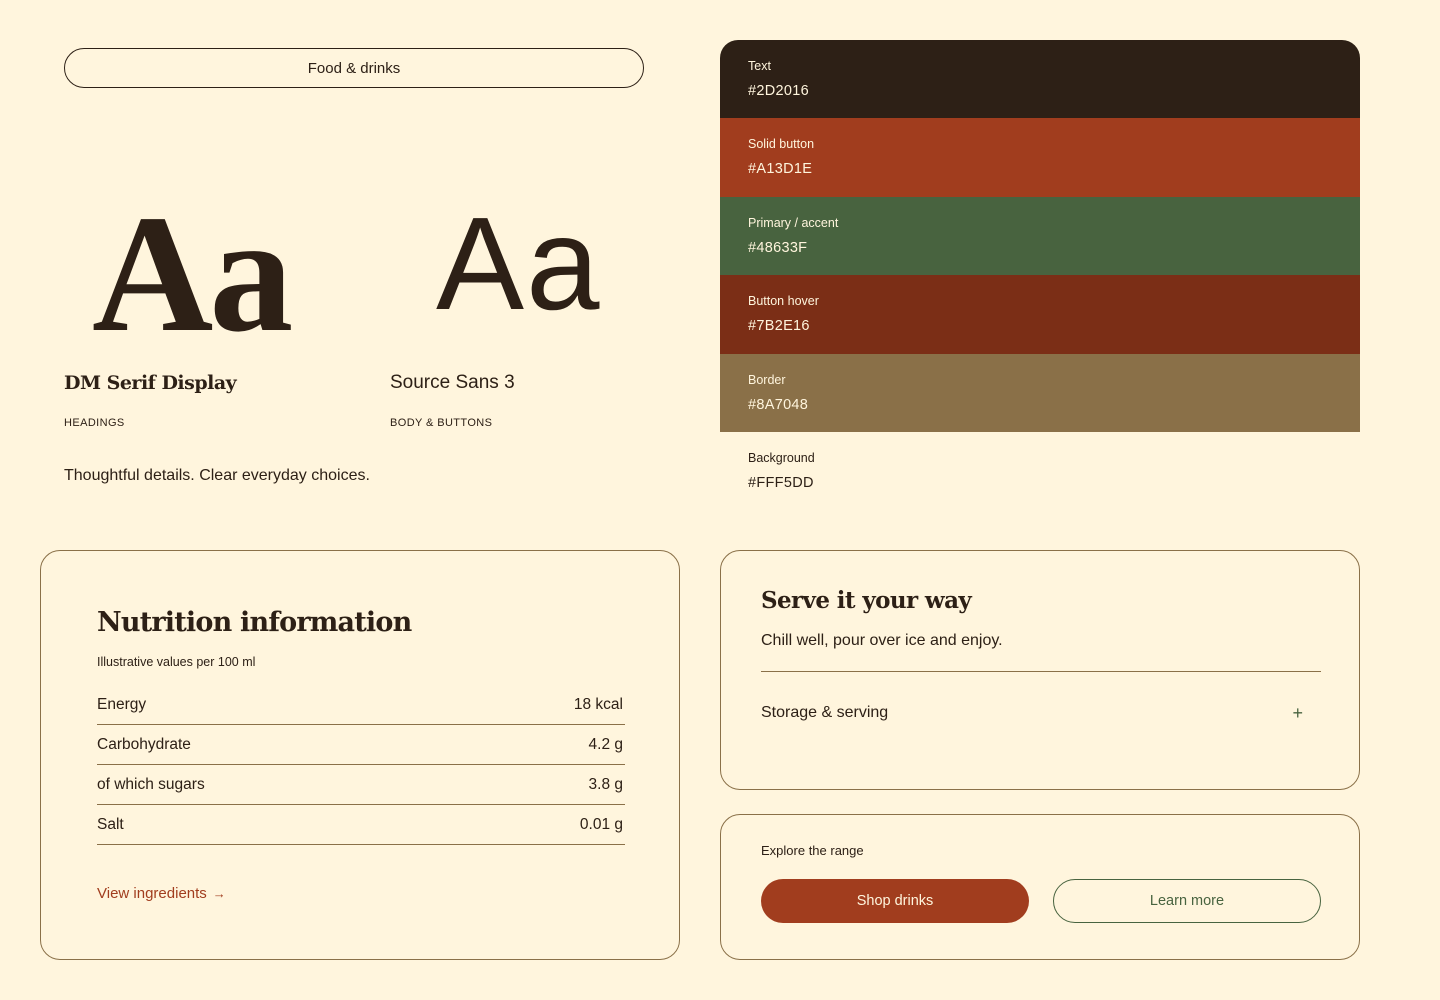 This screenshot has width=1440, height=1000. Describe the element at coordinates (361, 785) in the screenshot. I see `table-row: of which sugars 3.8 g` at that location.